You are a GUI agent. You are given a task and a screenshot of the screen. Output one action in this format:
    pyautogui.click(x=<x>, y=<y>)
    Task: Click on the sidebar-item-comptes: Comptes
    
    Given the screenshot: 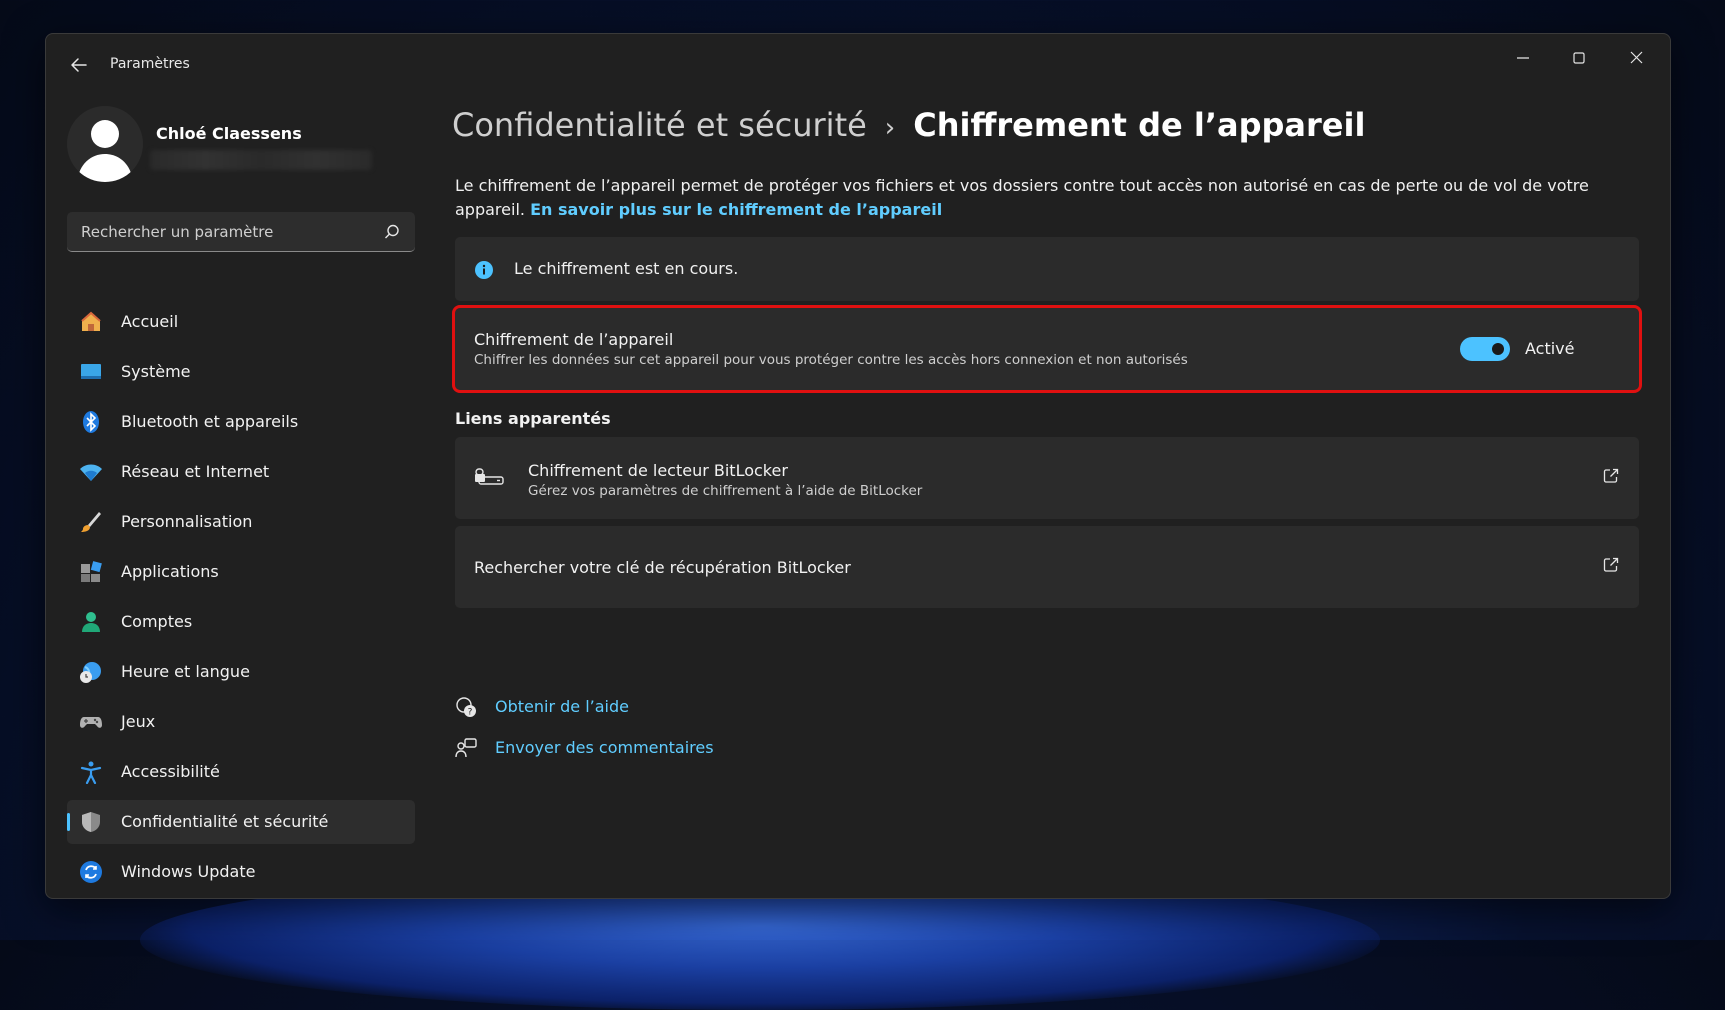 What is the action you would take?
    pyautogui.click(x=241, y=622)
    